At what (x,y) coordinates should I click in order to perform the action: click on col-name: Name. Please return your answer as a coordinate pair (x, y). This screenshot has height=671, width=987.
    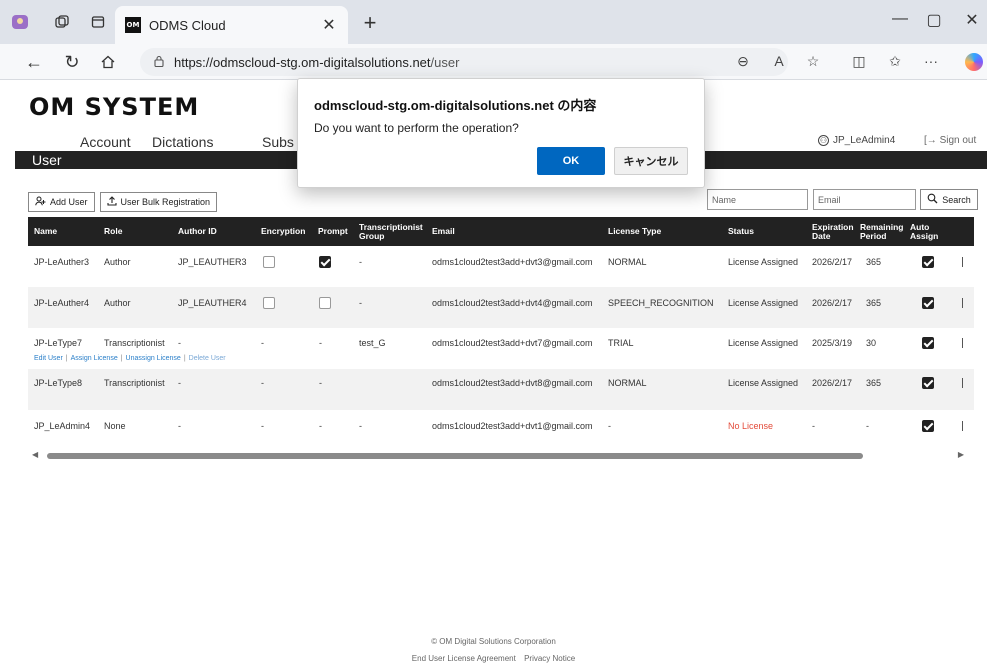
    Looking at the image, I should click on (45, 231).